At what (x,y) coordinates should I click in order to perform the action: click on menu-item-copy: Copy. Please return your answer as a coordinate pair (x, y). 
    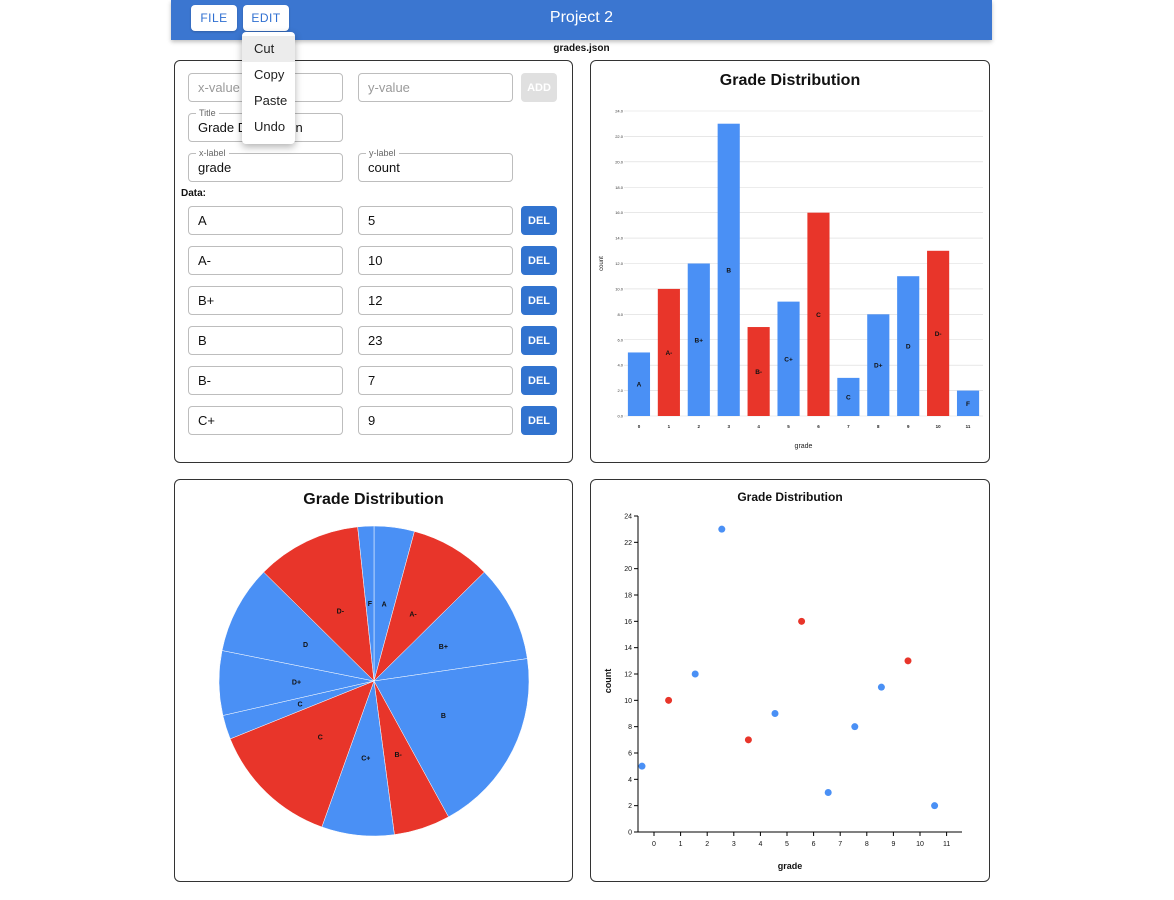
    Looking at the image, I should click on (268, 75).